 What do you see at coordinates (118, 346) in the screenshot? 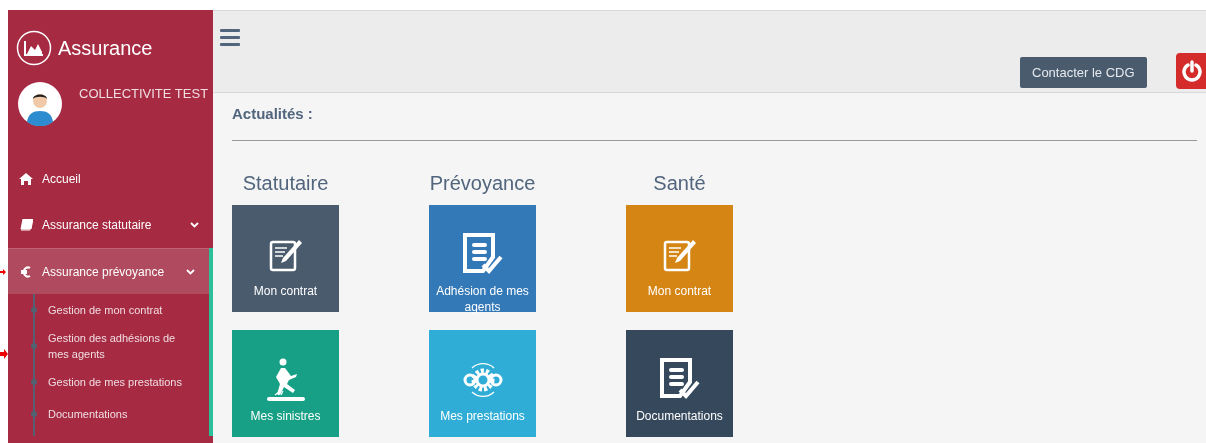
I see `submenu-item: Gestion des adhésions de mes agents` at bounding box center [118, 346].